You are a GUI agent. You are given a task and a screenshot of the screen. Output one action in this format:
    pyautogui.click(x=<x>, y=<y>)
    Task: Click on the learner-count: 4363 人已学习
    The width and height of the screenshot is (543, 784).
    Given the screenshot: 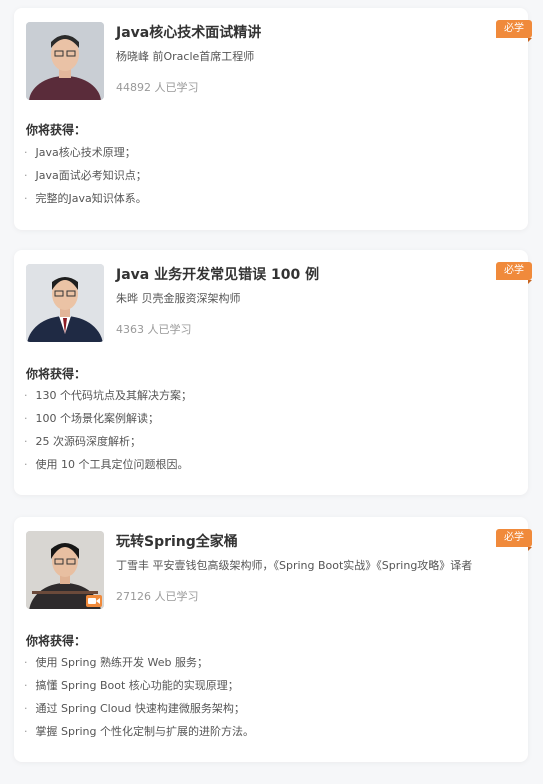 What is the action you would take?
    pyautogui.click(x=154, y=329)
    